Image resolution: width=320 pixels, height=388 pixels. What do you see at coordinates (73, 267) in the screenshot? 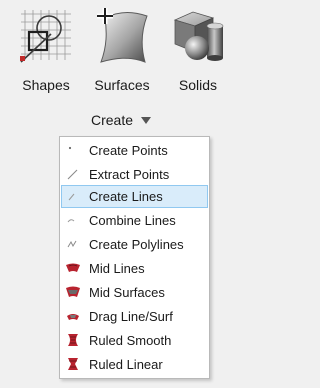
I see `mid-lines-icon` at bounding box center [73, 267].